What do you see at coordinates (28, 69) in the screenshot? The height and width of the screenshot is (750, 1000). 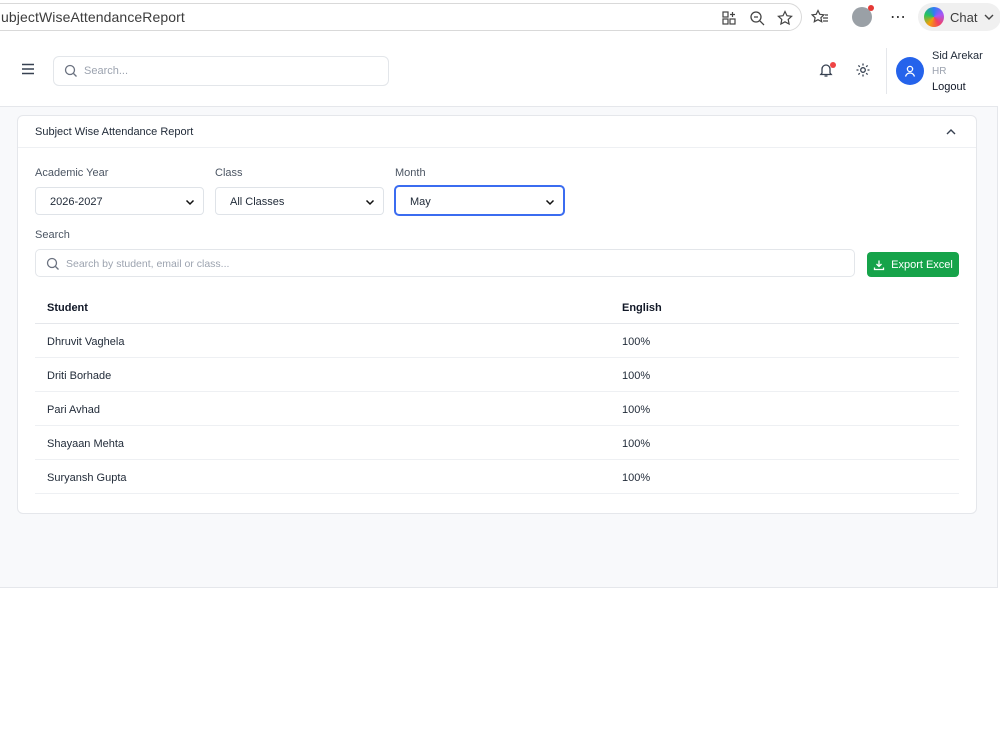 I see `menu-icon` at bounding box center [28, 69].